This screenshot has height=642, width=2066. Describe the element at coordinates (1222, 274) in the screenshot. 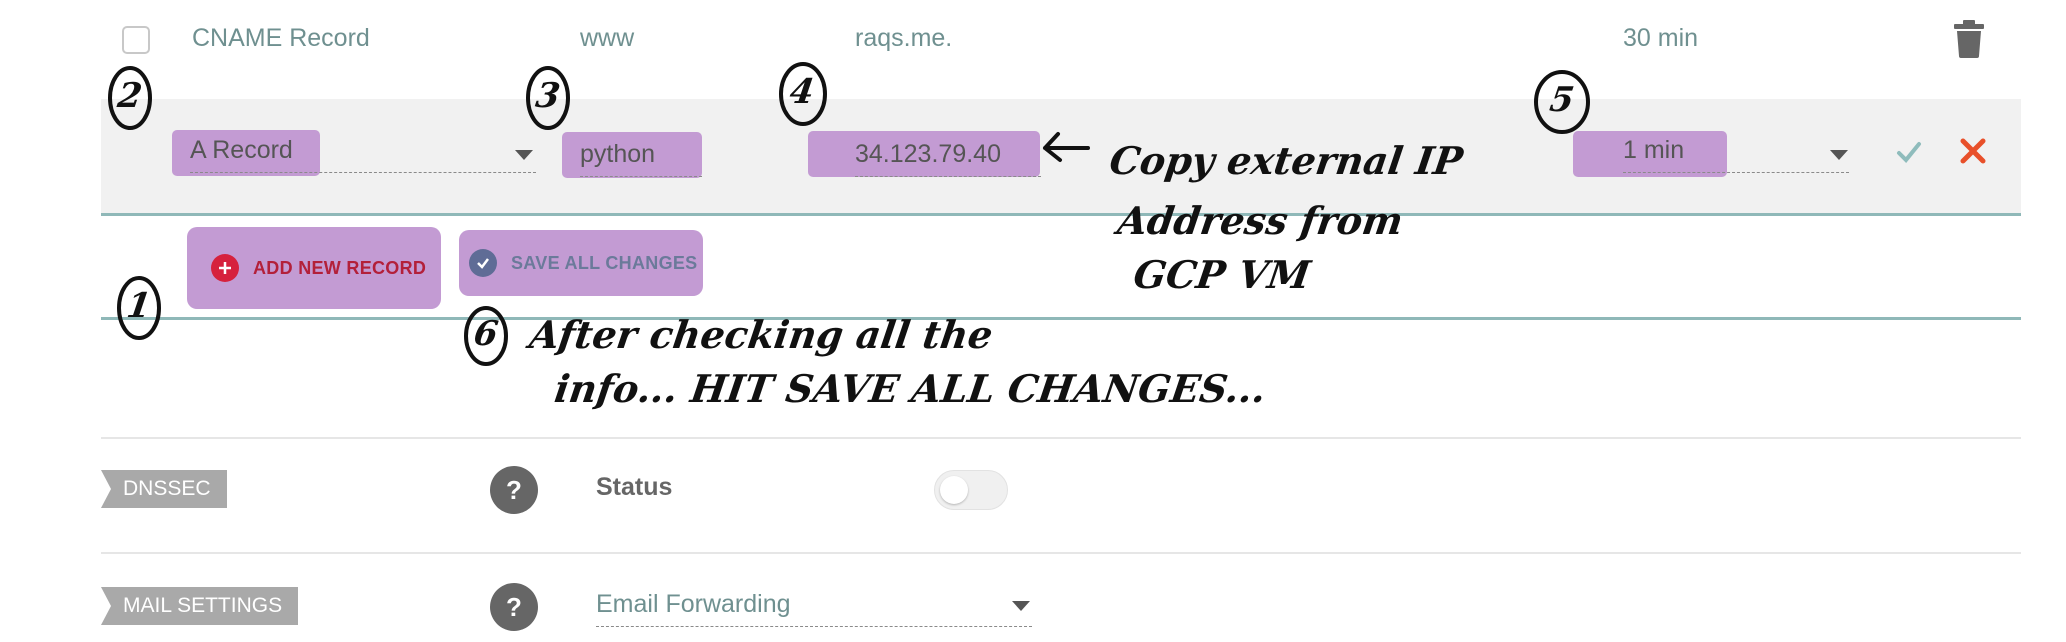

I see `annotation-note-ip-line3: GCP VM` at that location.